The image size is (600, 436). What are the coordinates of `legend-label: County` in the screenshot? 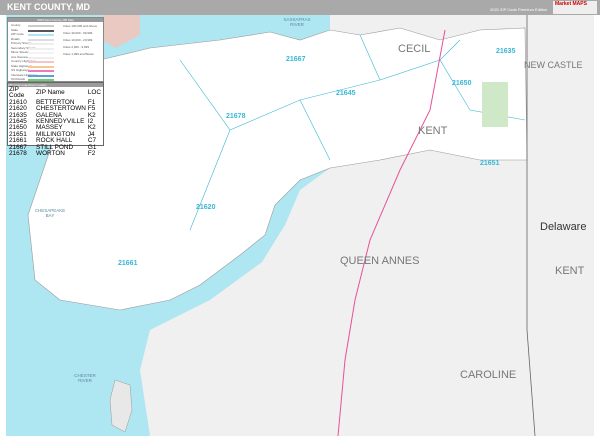 It's located at (16, 25).